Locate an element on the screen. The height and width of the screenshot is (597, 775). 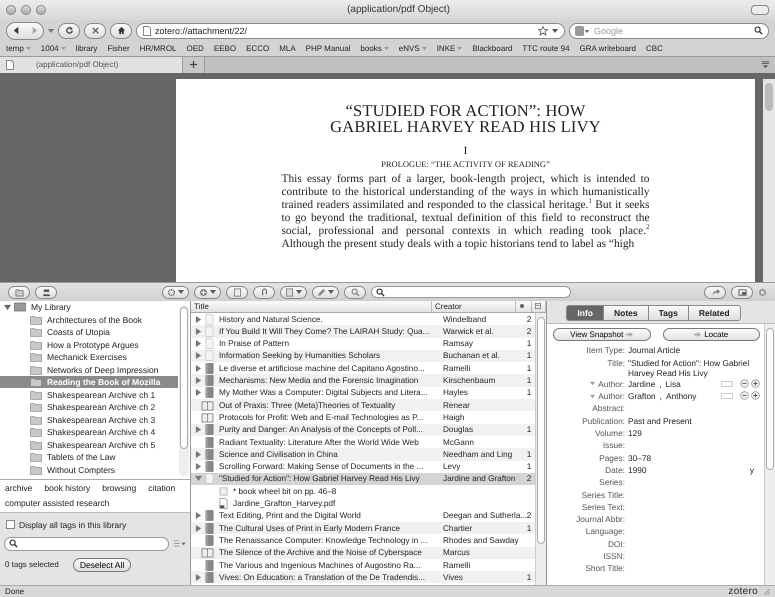
field-value: Journal Article is located at coordinates (694, 350).